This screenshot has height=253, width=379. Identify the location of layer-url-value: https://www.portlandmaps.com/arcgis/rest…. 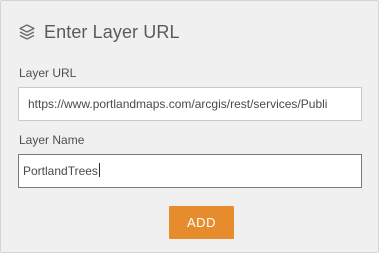
(178, 104).